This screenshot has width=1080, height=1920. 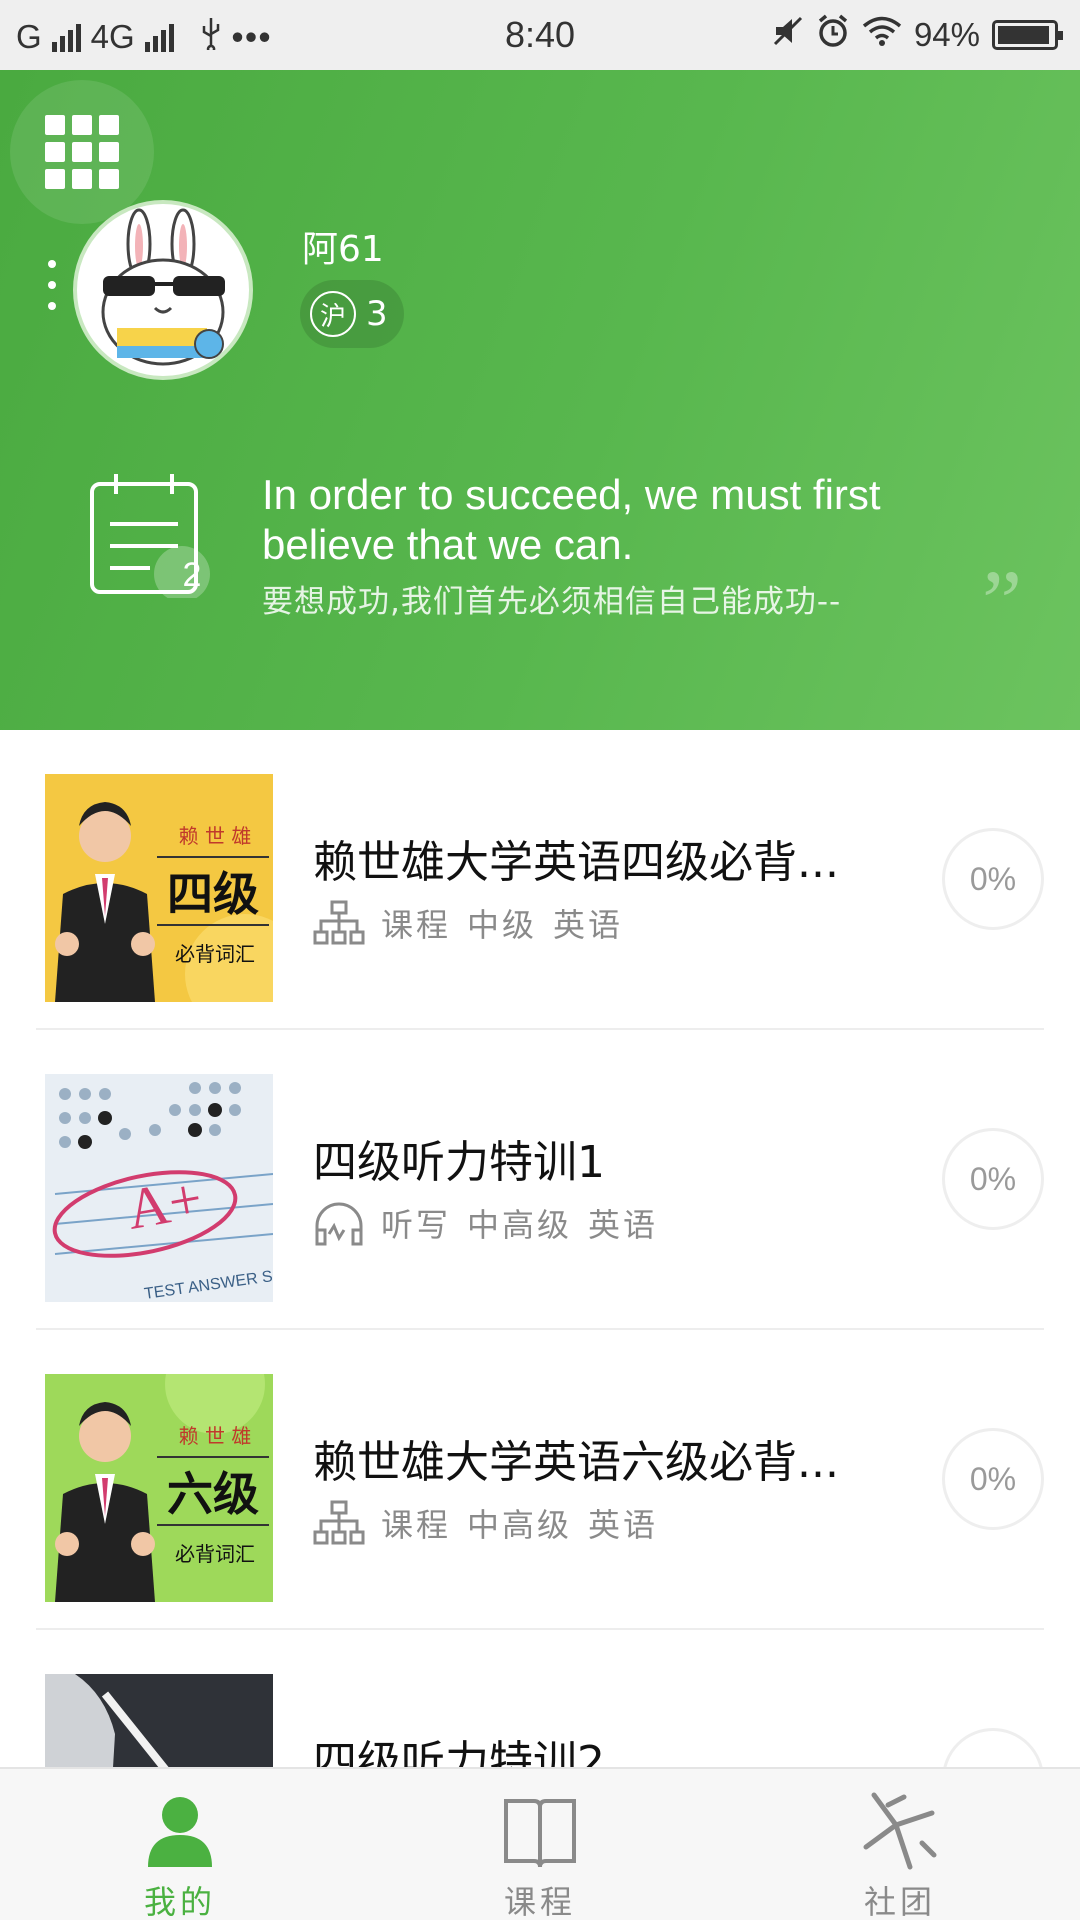 I want to click on course-meta: 听写 中高级 英语, so click(x=485, y=1223).